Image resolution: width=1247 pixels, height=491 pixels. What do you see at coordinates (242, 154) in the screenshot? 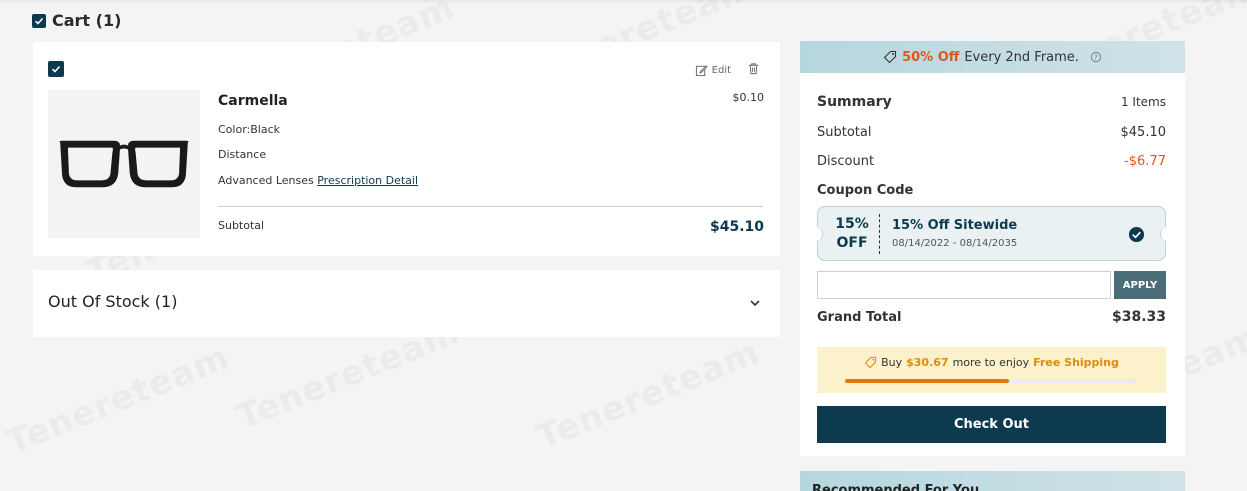
I see `product-distance: Distance` at bounding box center [242, 154].